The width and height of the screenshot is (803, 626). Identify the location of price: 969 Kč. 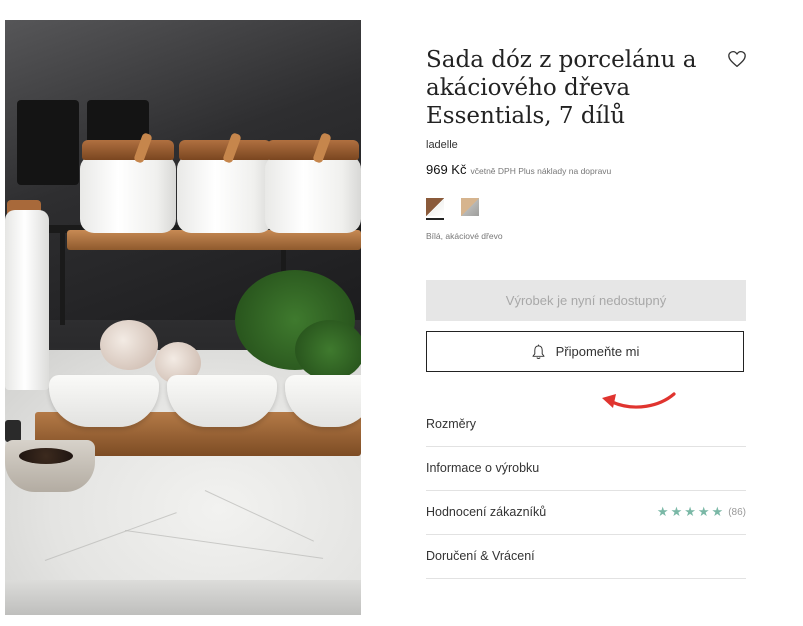
(446, 169).